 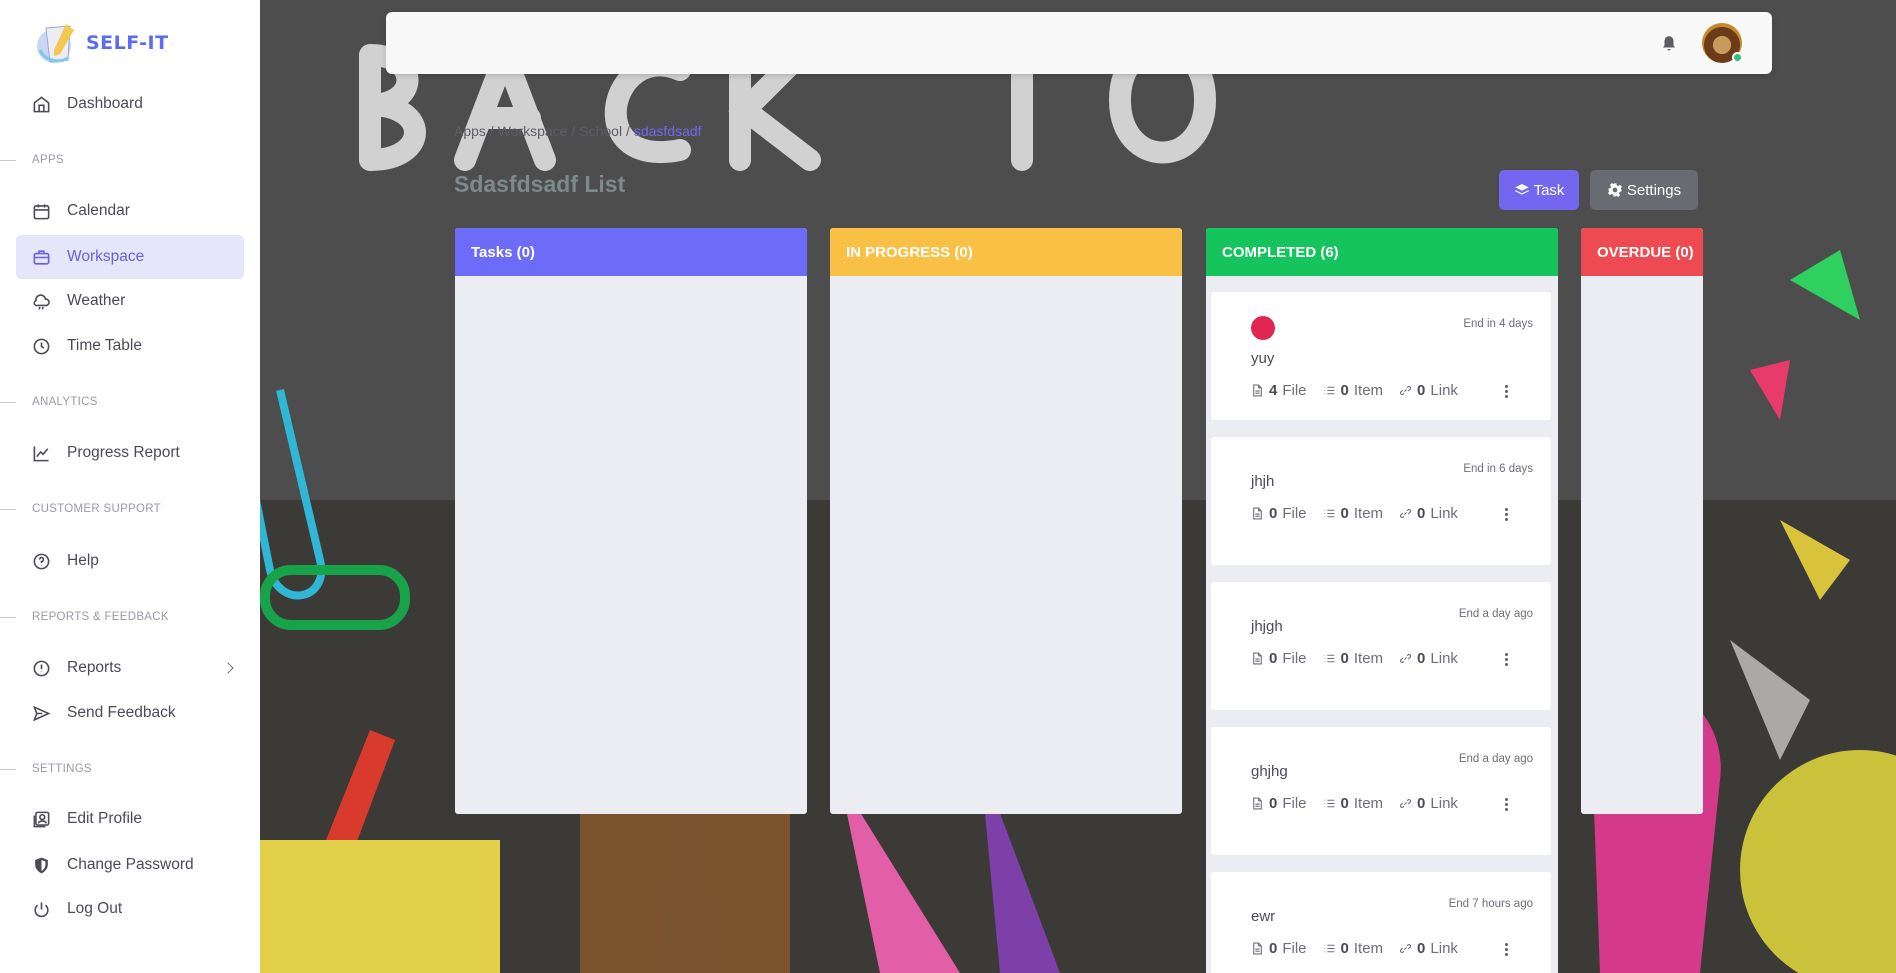 I want to click on sidebar-item-calendar: Calendar, so click(x=130, y=211).